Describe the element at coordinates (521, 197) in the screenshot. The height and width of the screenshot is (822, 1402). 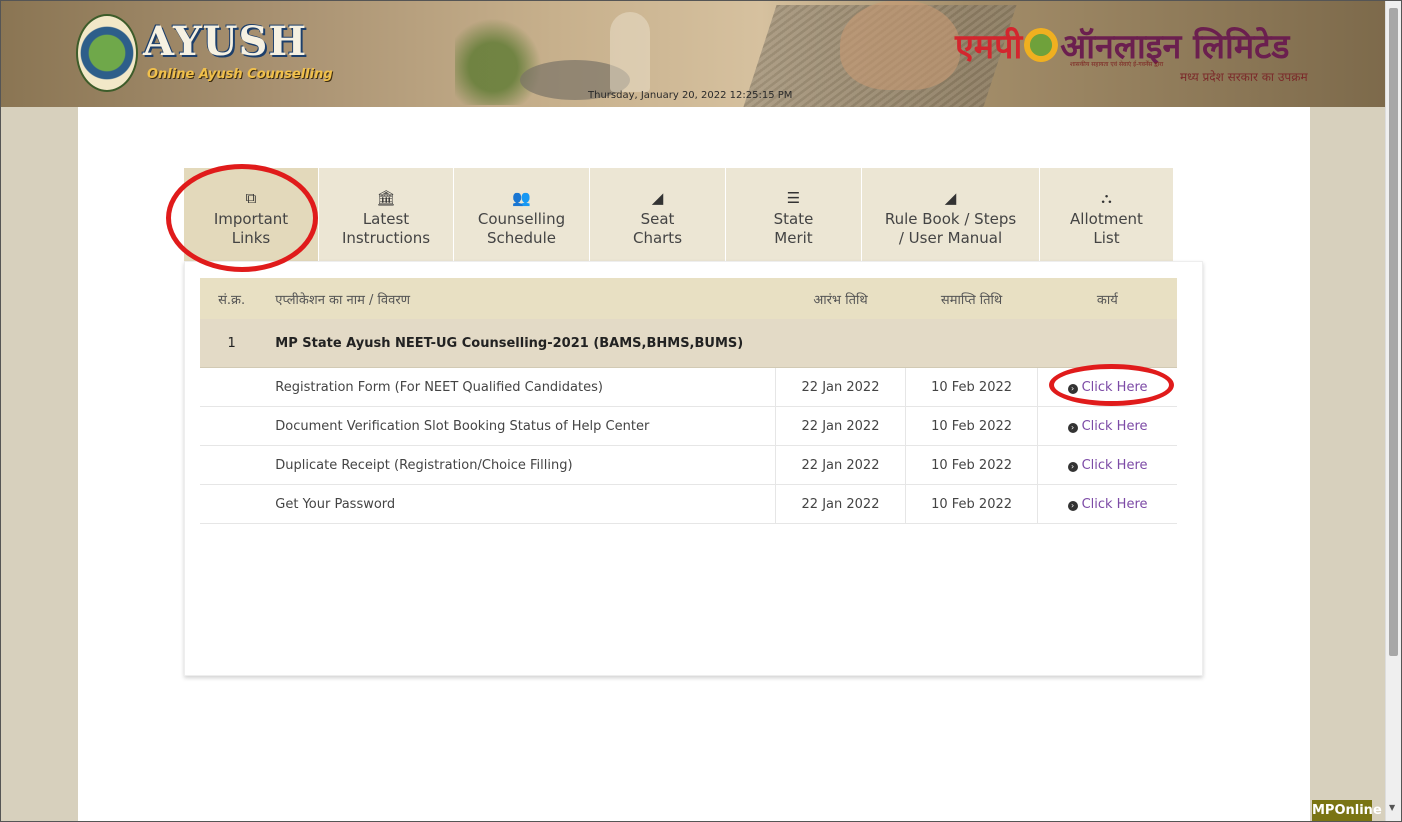
I see `users-icon: 👥` at that location.